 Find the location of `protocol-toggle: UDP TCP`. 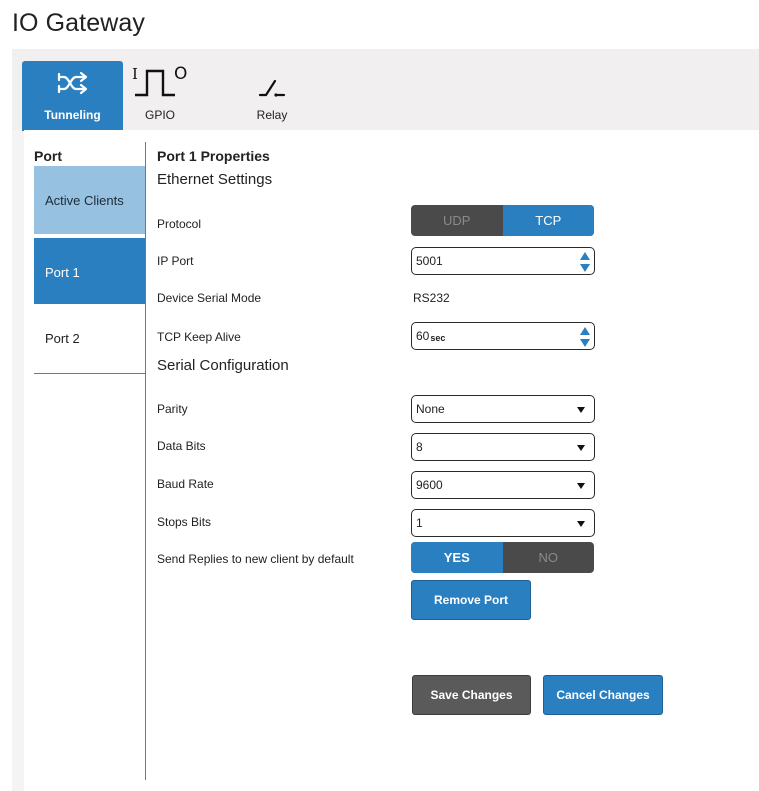

protocol-toggle: UDP TCP is located at coordinates (502, 220).